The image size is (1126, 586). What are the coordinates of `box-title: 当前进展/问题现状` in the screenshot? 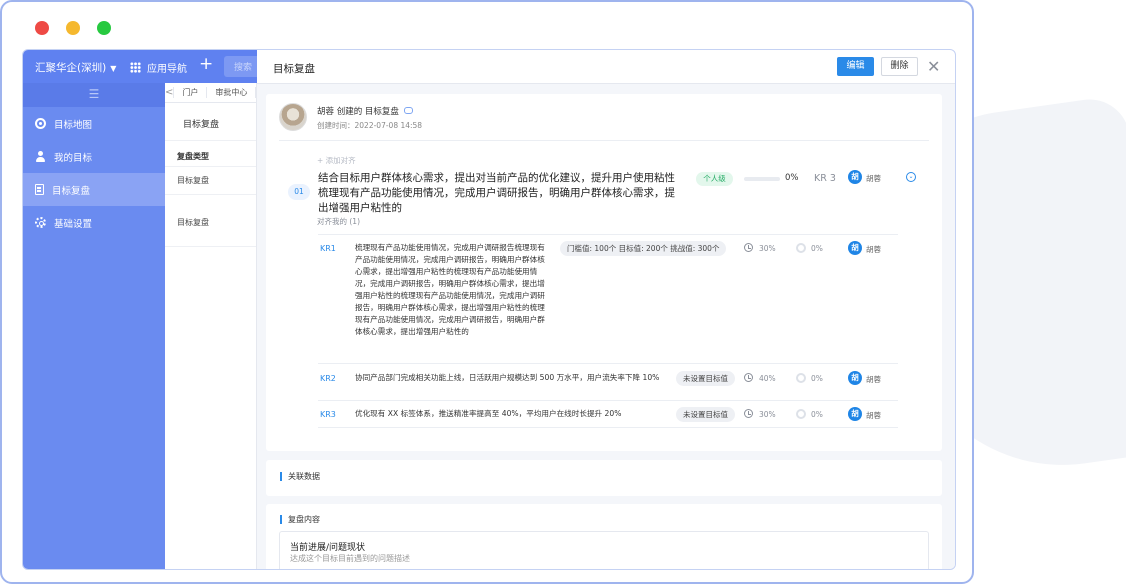 It's located at (328, 548).